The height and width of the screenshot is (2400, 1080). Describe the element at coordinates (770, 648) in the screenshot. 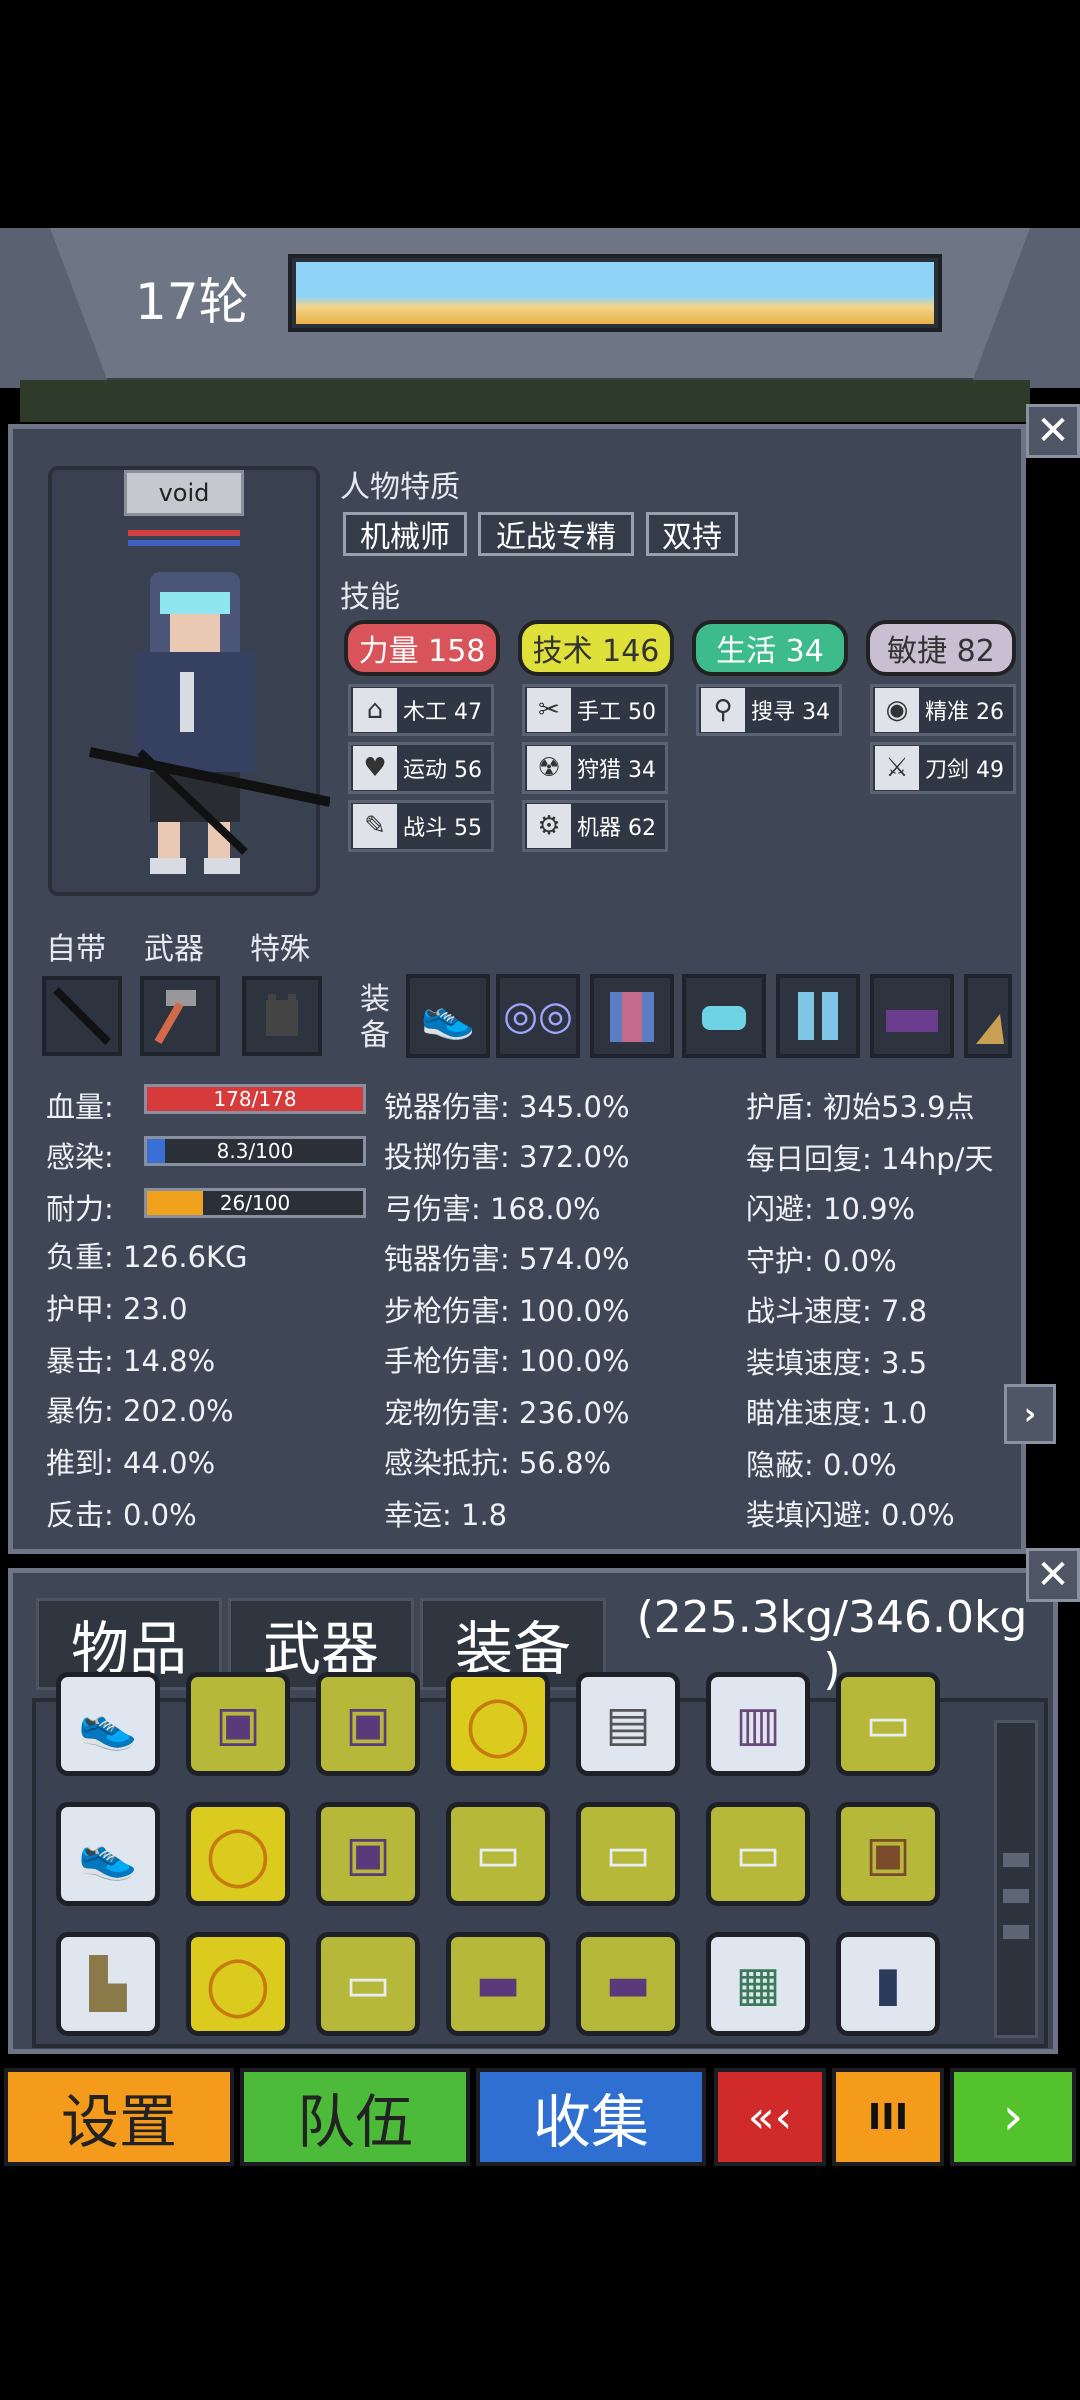

I see `skill-life: 生活 34` at that location.